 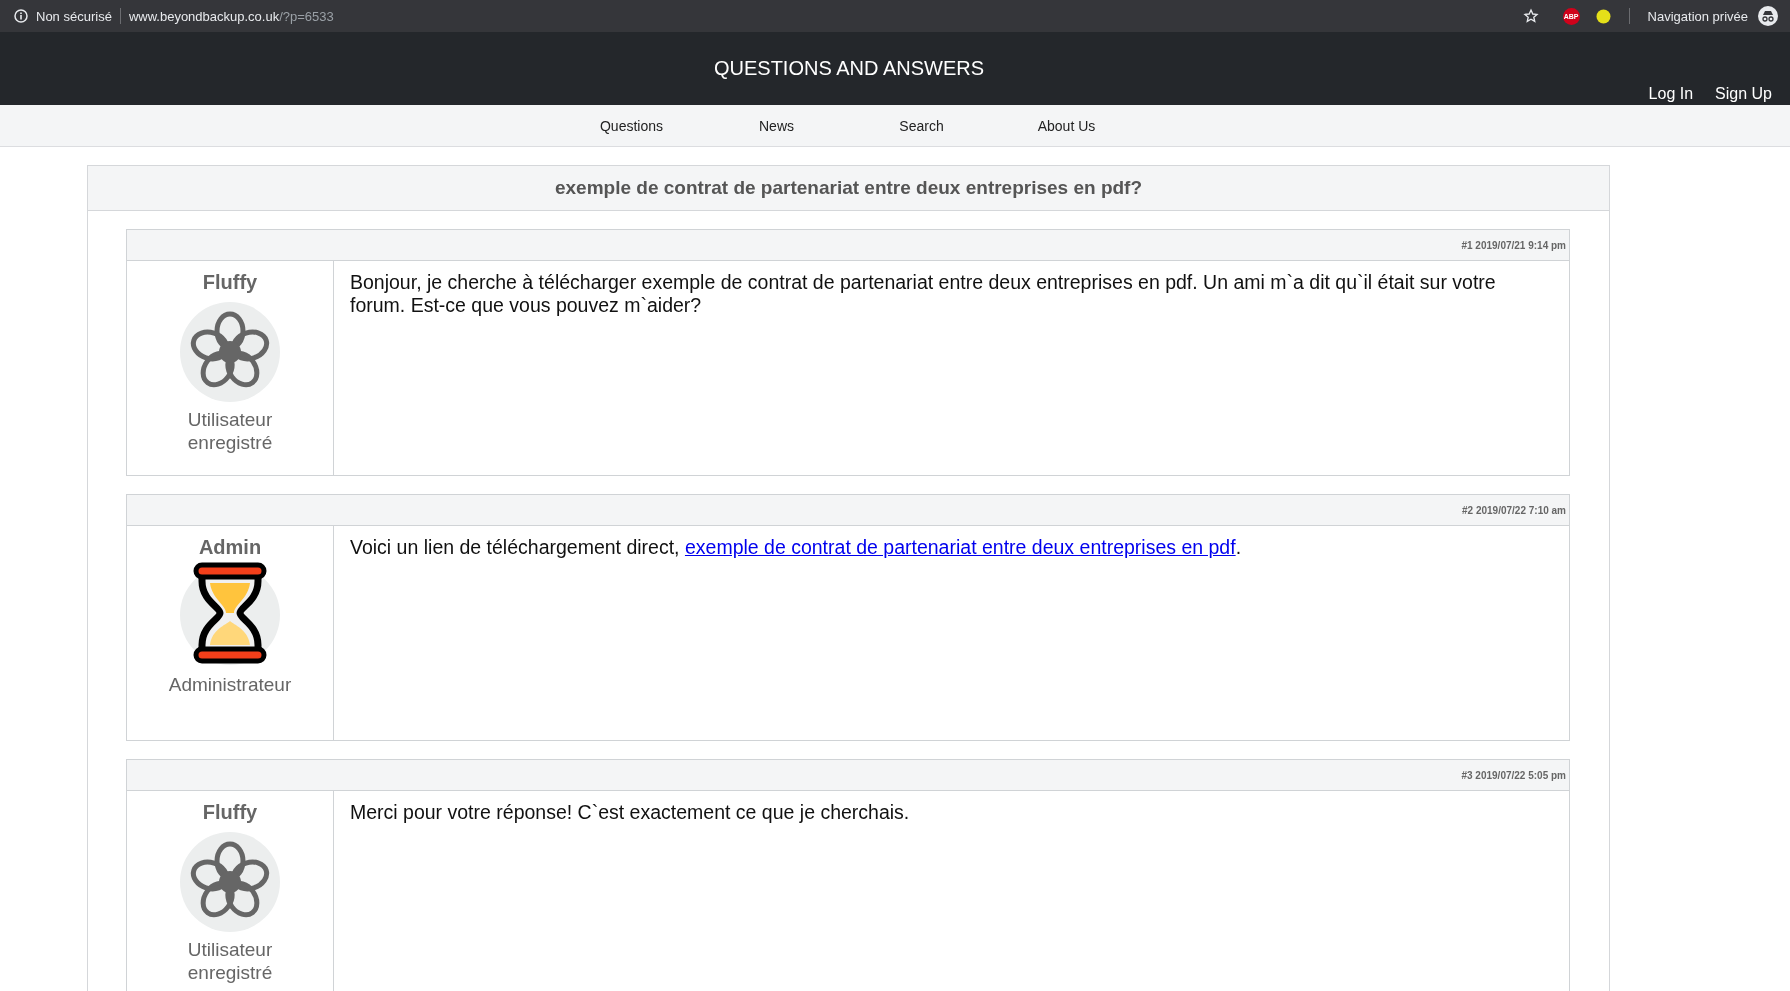 What do you see at coordinates (1743, 94) in the screenshot?
I see `auth-link: Sign Up` at bounding box center [1743, 94].